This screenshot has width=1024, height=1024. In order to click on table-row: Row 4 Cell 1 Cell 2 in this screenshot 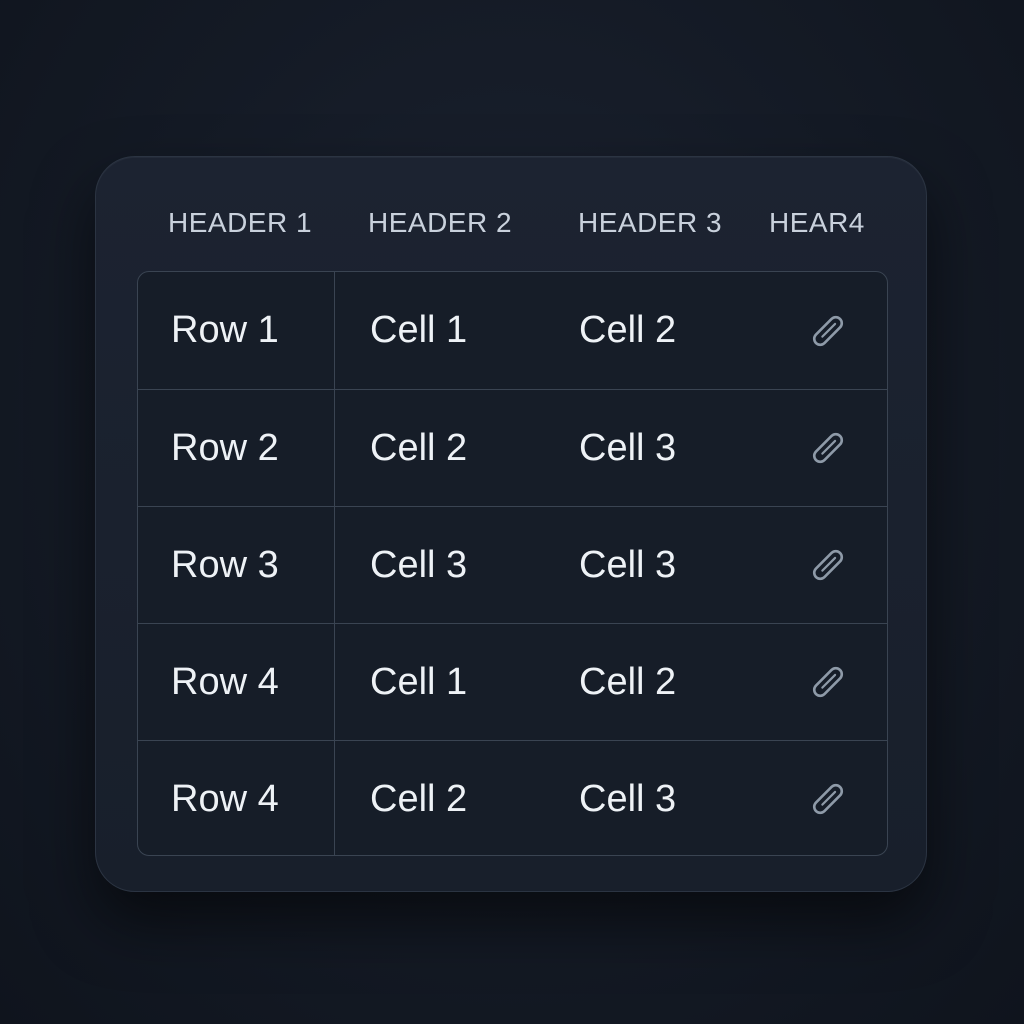, I will do `click(512, 681)`.